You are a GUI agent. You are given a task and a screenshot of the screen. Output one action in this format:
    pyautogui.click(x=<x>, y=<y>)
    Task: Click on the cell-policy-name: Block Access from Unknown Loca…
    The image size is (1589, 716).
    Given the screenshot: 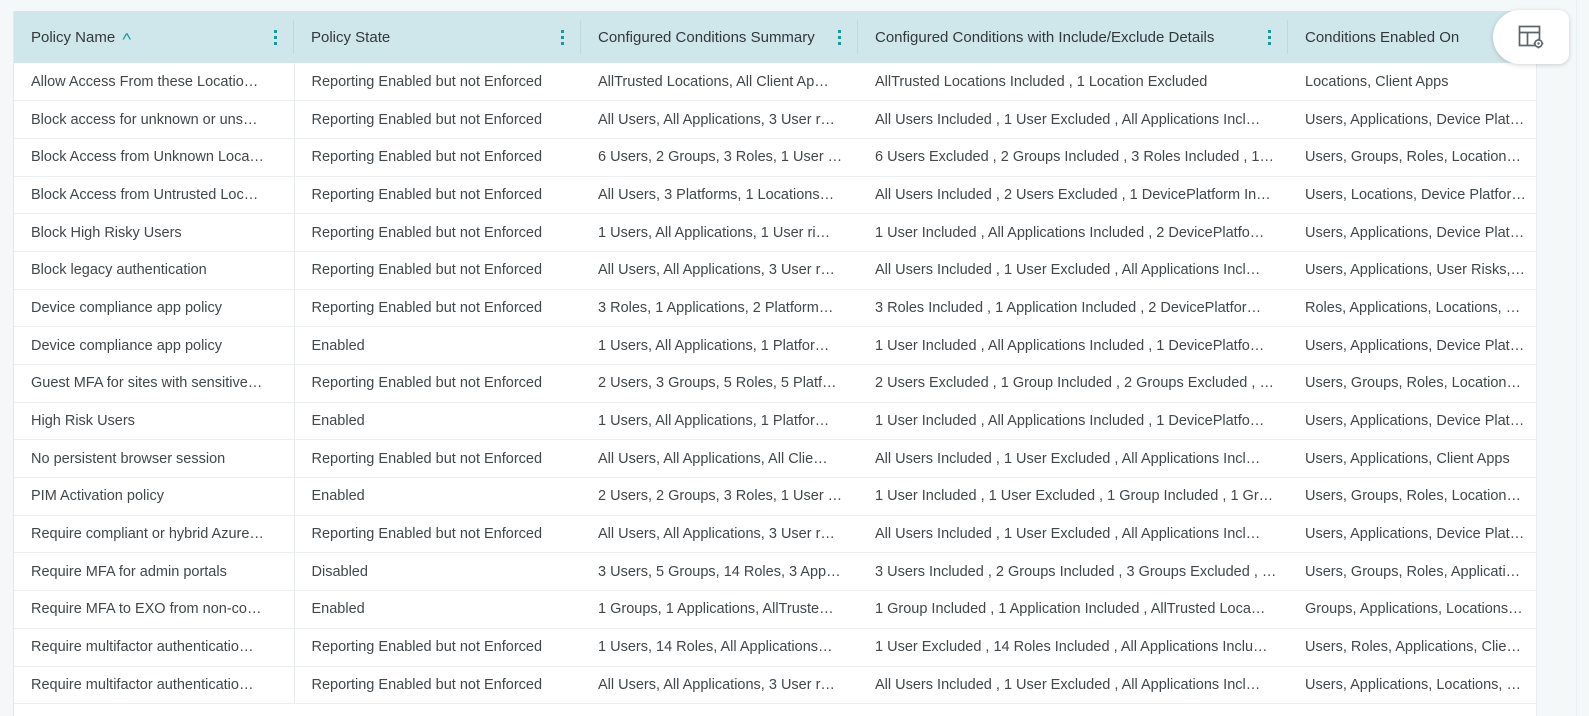 What is the action you would take?
    pyautogui.click(x=154, y=157)
    